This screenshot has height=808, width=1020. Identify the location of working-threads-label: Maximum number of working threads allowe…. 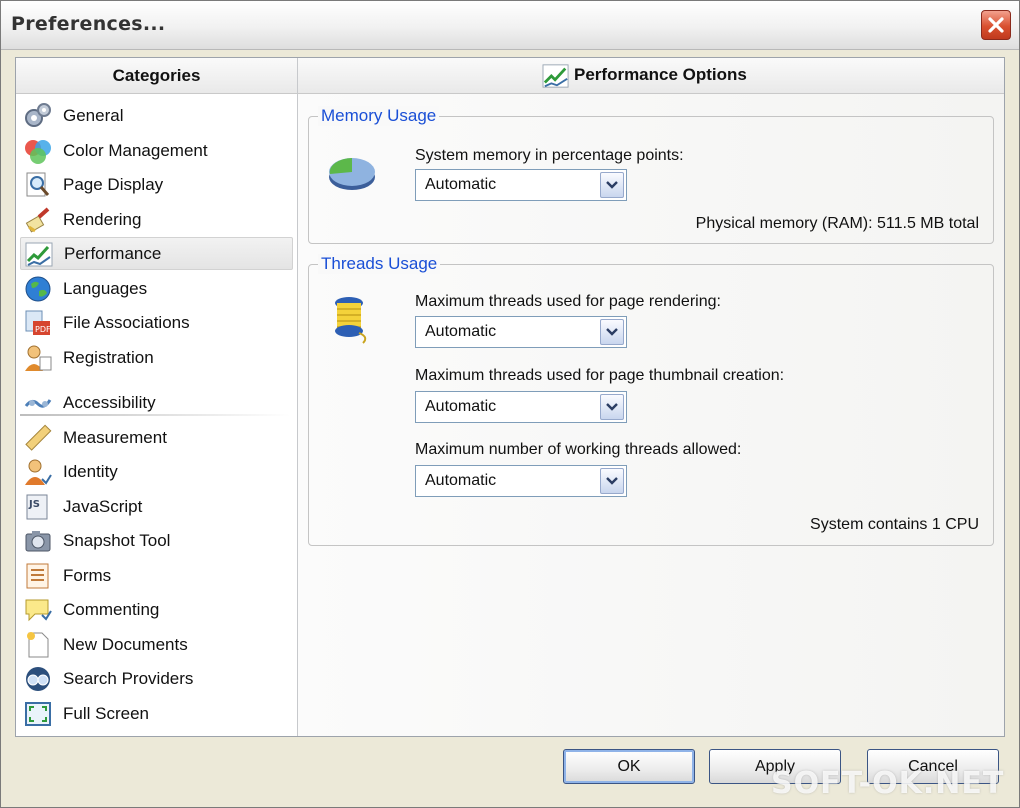
(578, 449).